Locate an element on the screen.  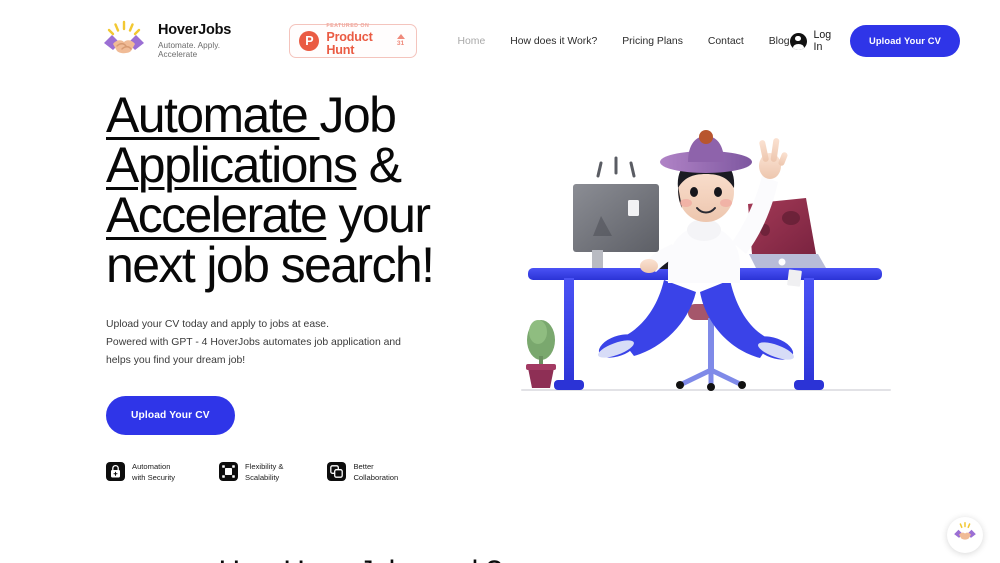
scalability-frame-icon is located at coordinates (229, 472).